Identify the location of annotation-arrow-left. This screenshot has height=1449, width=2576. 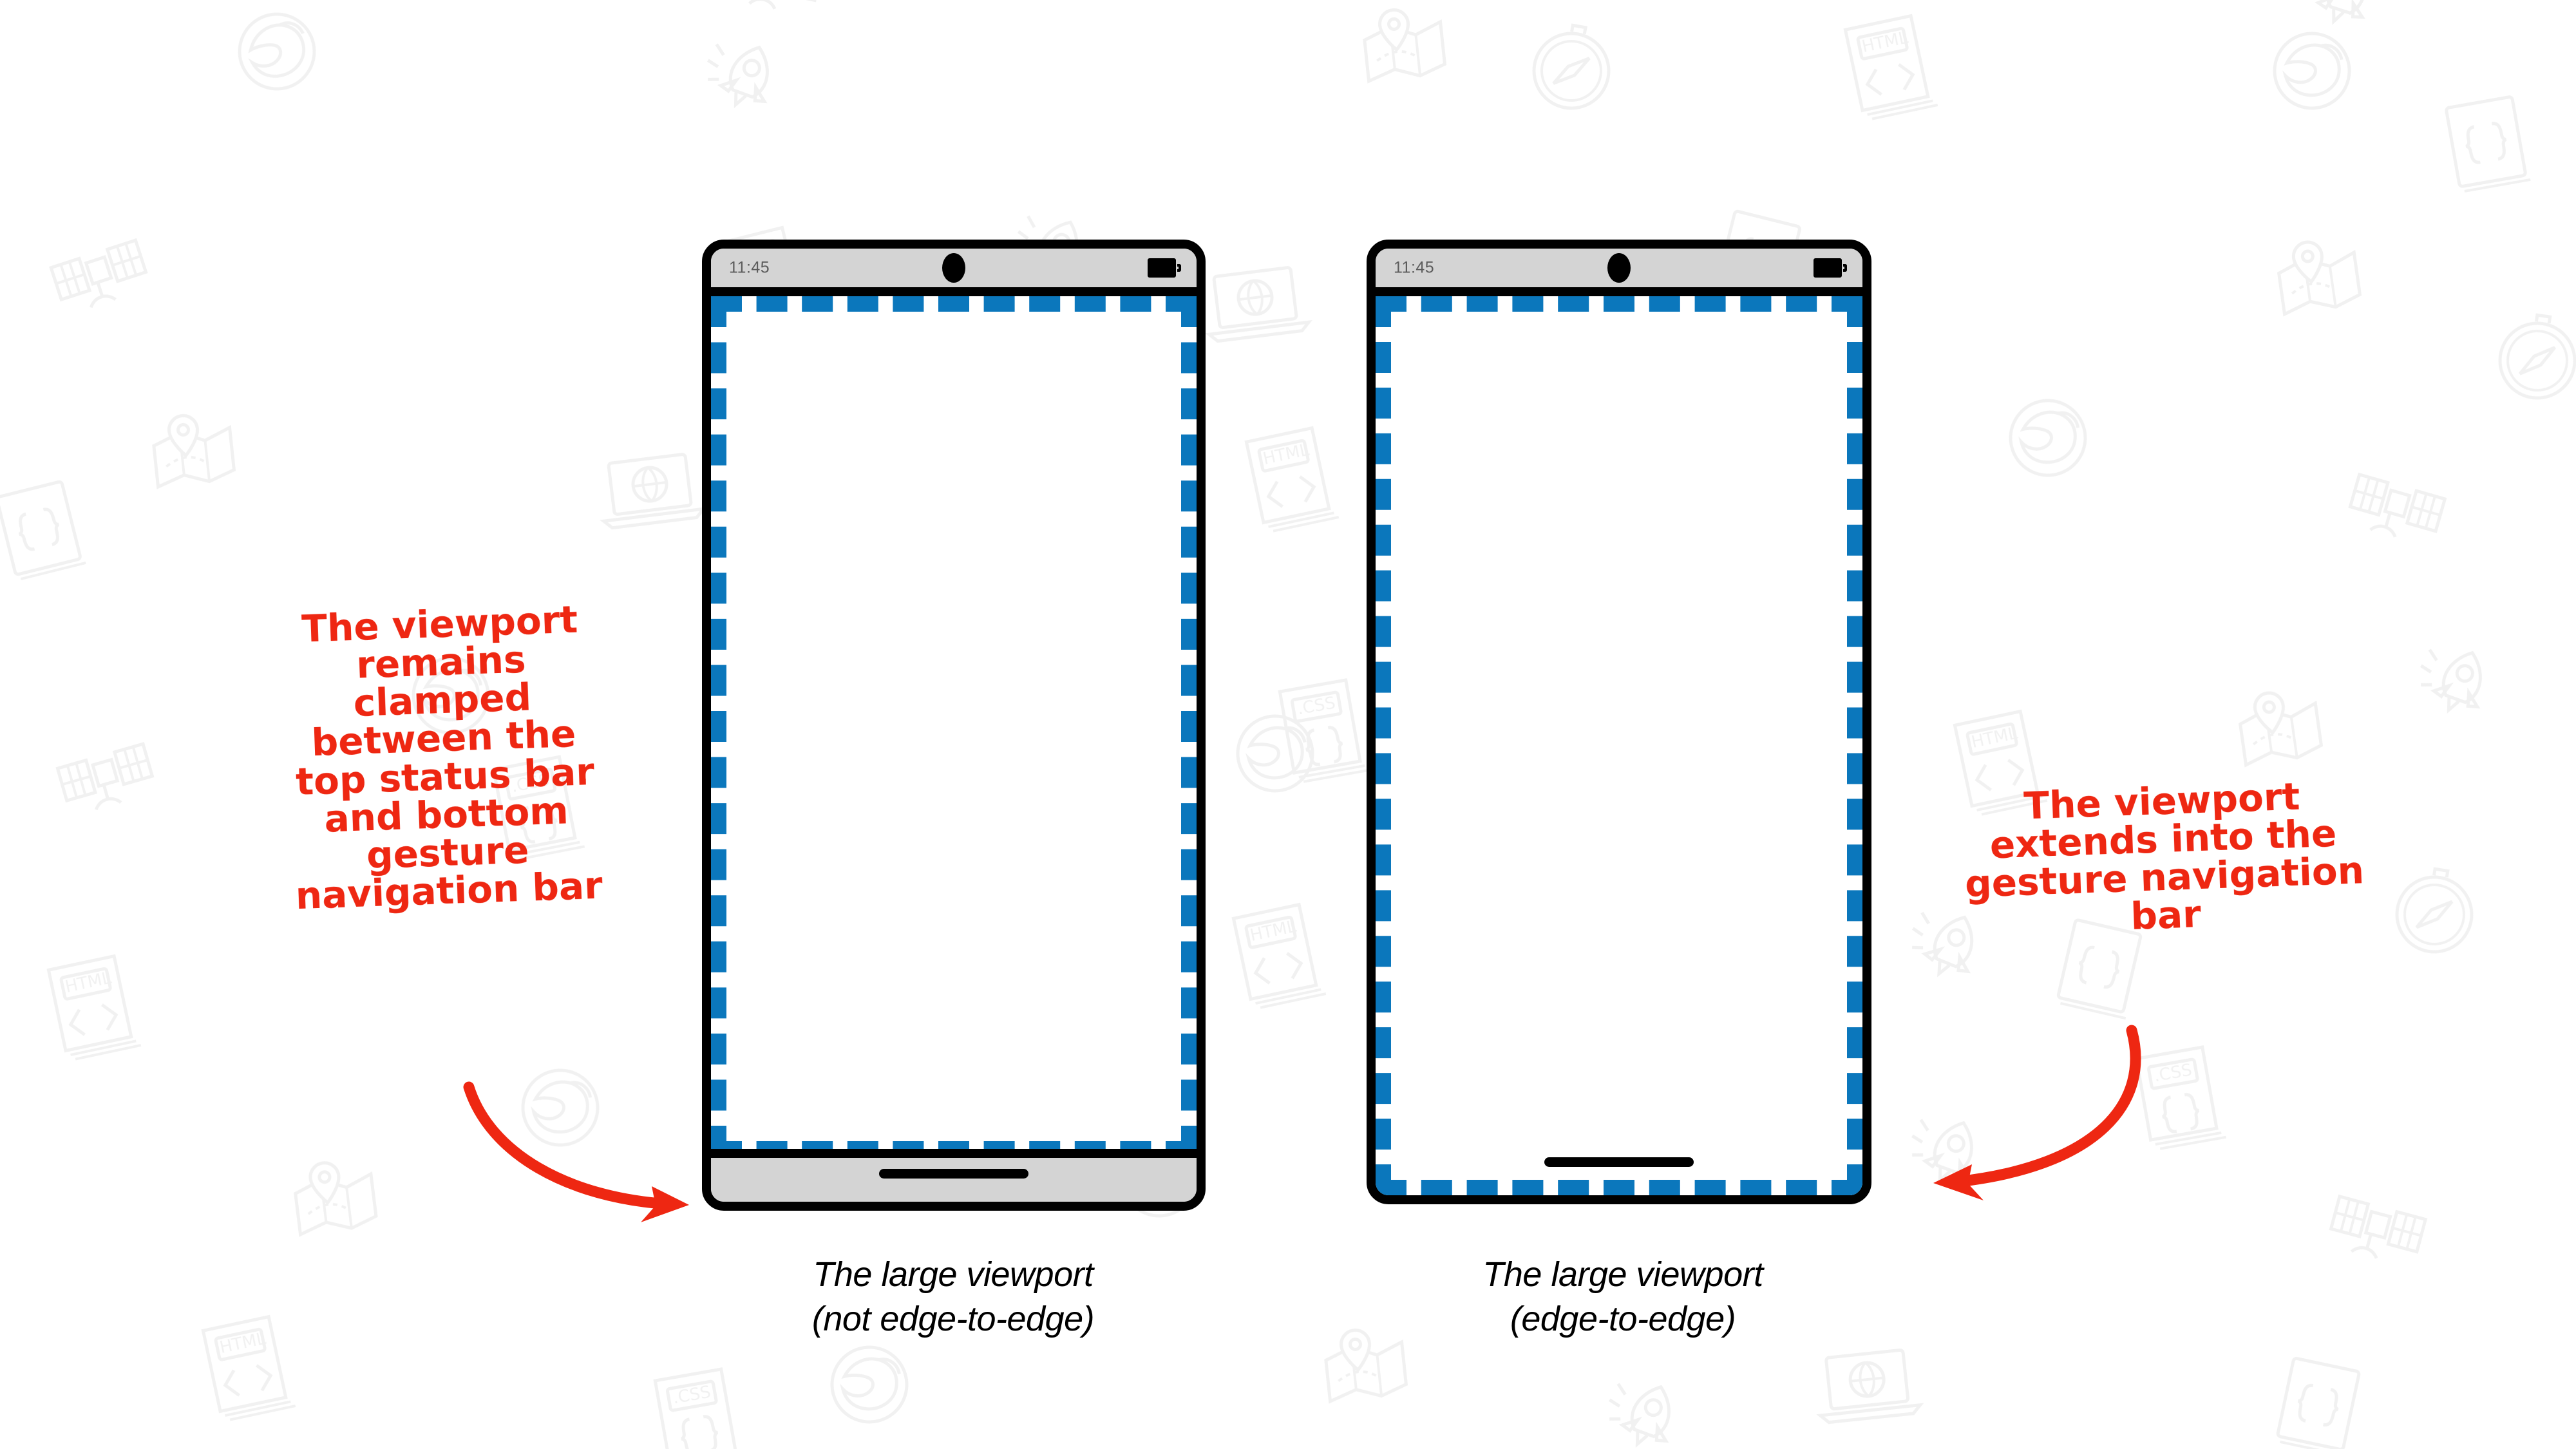
(576, 1151).